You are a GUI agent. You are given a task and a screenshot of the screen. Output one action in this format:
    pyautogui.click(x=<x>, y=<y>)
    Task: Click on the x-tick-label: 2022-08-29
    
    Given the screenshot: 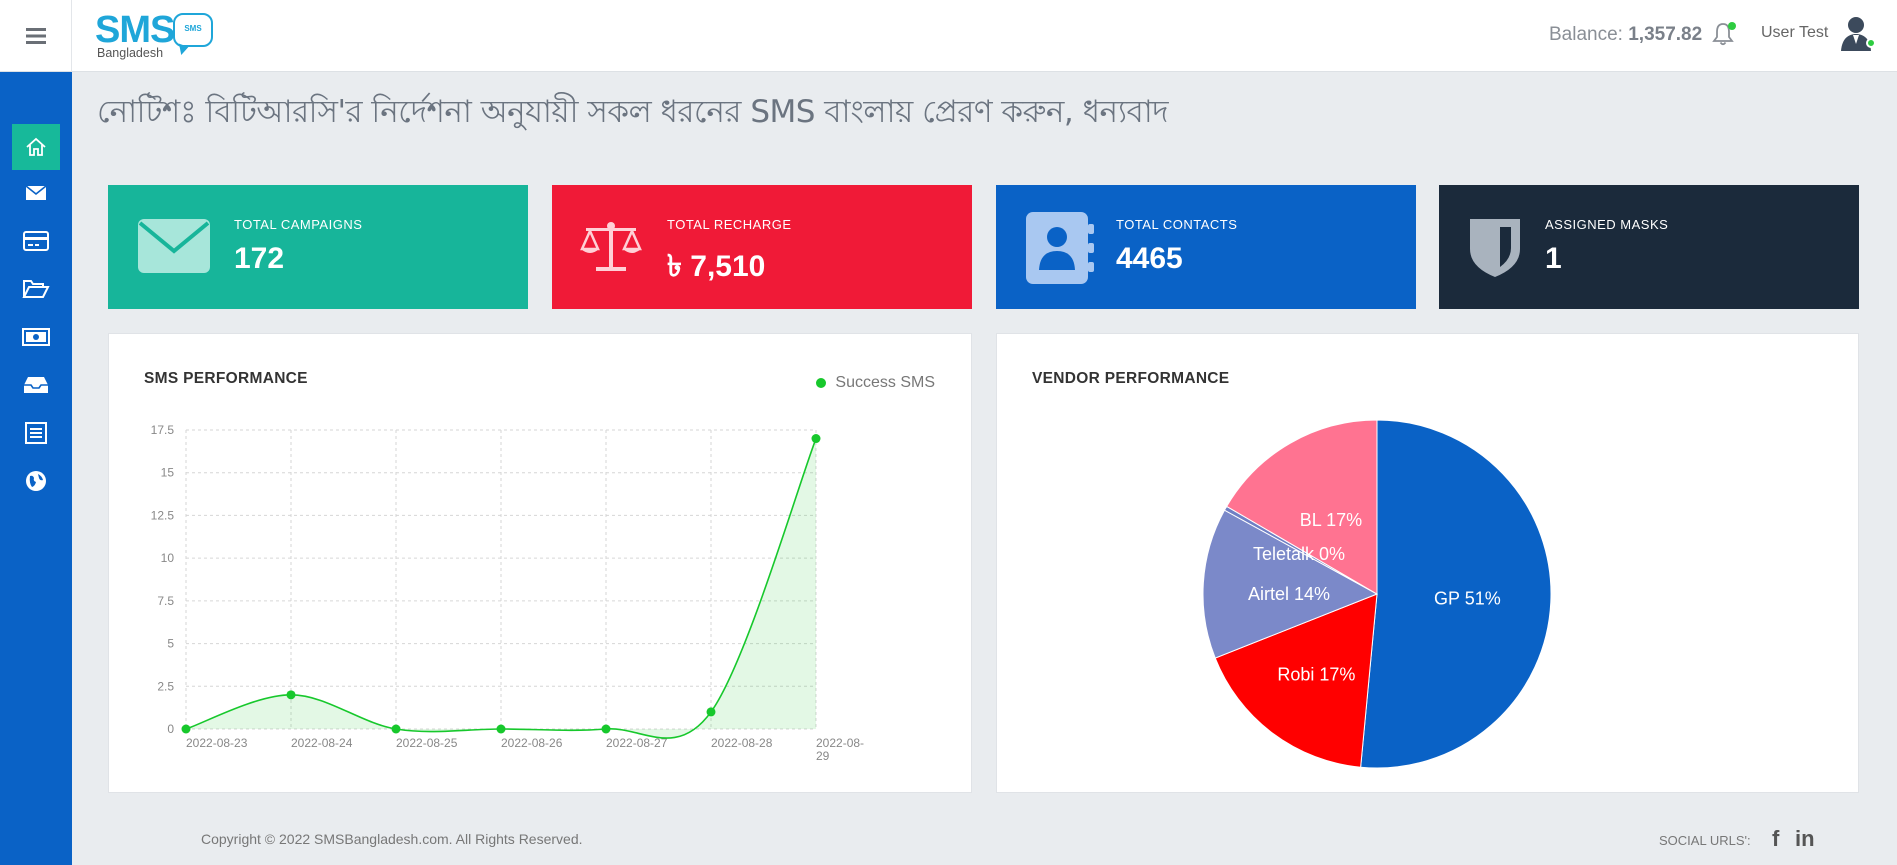 What is the action you would take?
    pyautogui.click(x=840, y=749)
    